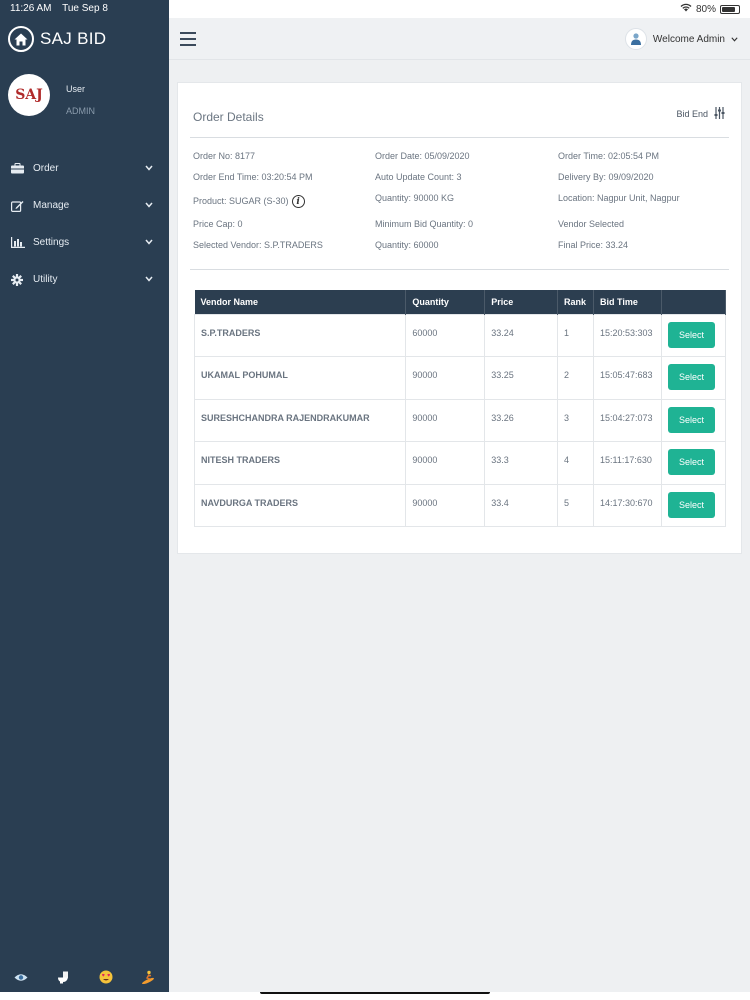 Image resolution: width=750 pixels, height=1000 pixels. Describe the element at coordinates (627, 505) in the screenshot. I see `cell-bid-time: 14:17:30:670` at that location.